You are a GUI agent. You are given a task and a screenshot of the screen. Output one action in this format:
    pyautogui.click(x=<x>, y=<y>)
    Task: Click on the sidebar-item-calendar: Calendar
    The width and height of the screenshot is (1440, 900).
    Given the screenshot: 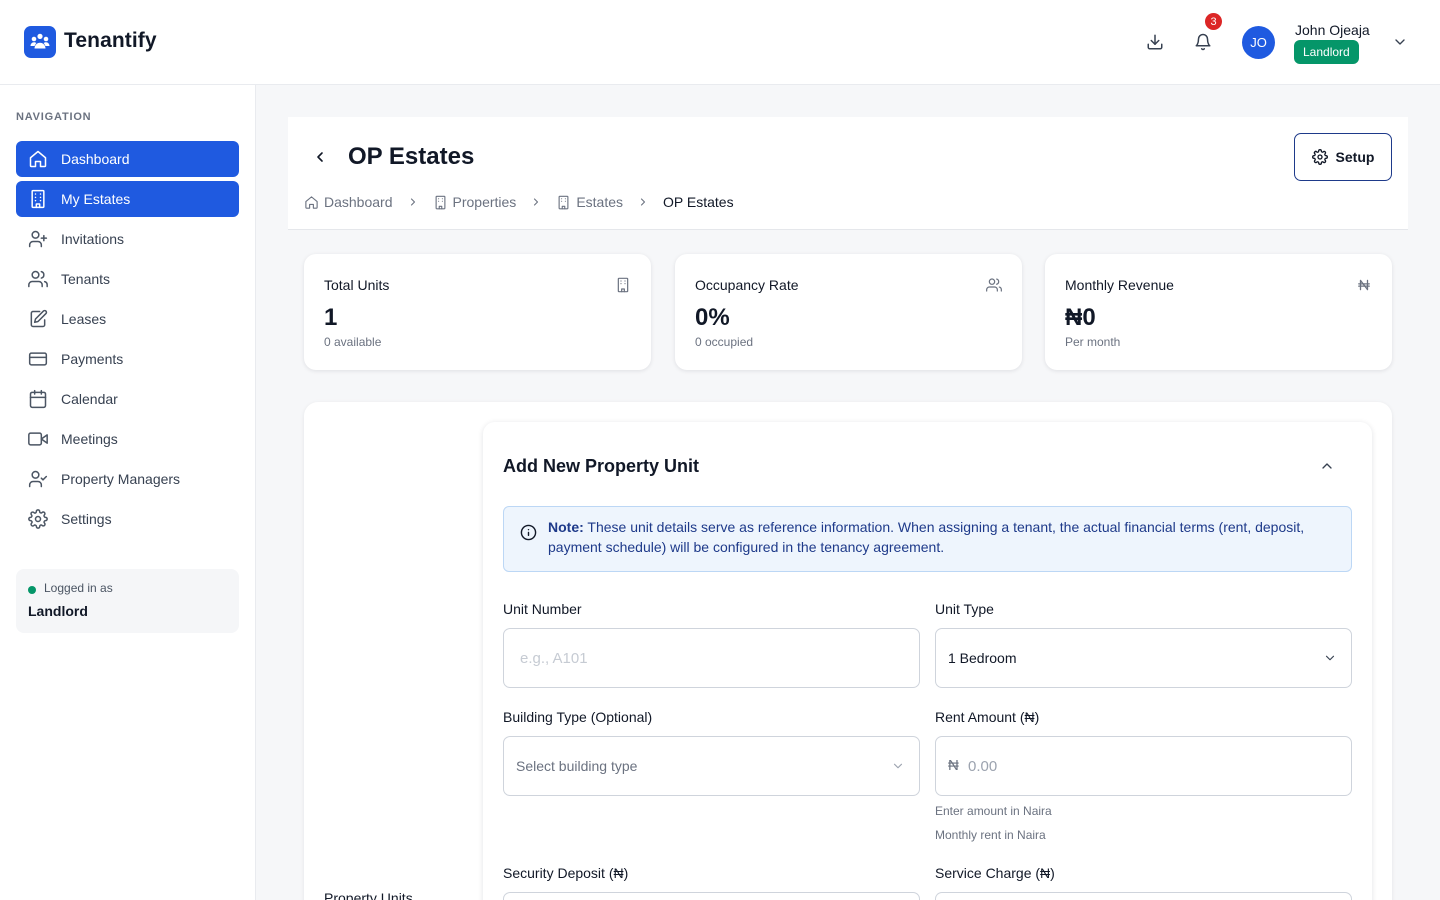 What is the action you would take?
    pyautogui.click(x=127, y=399)
    